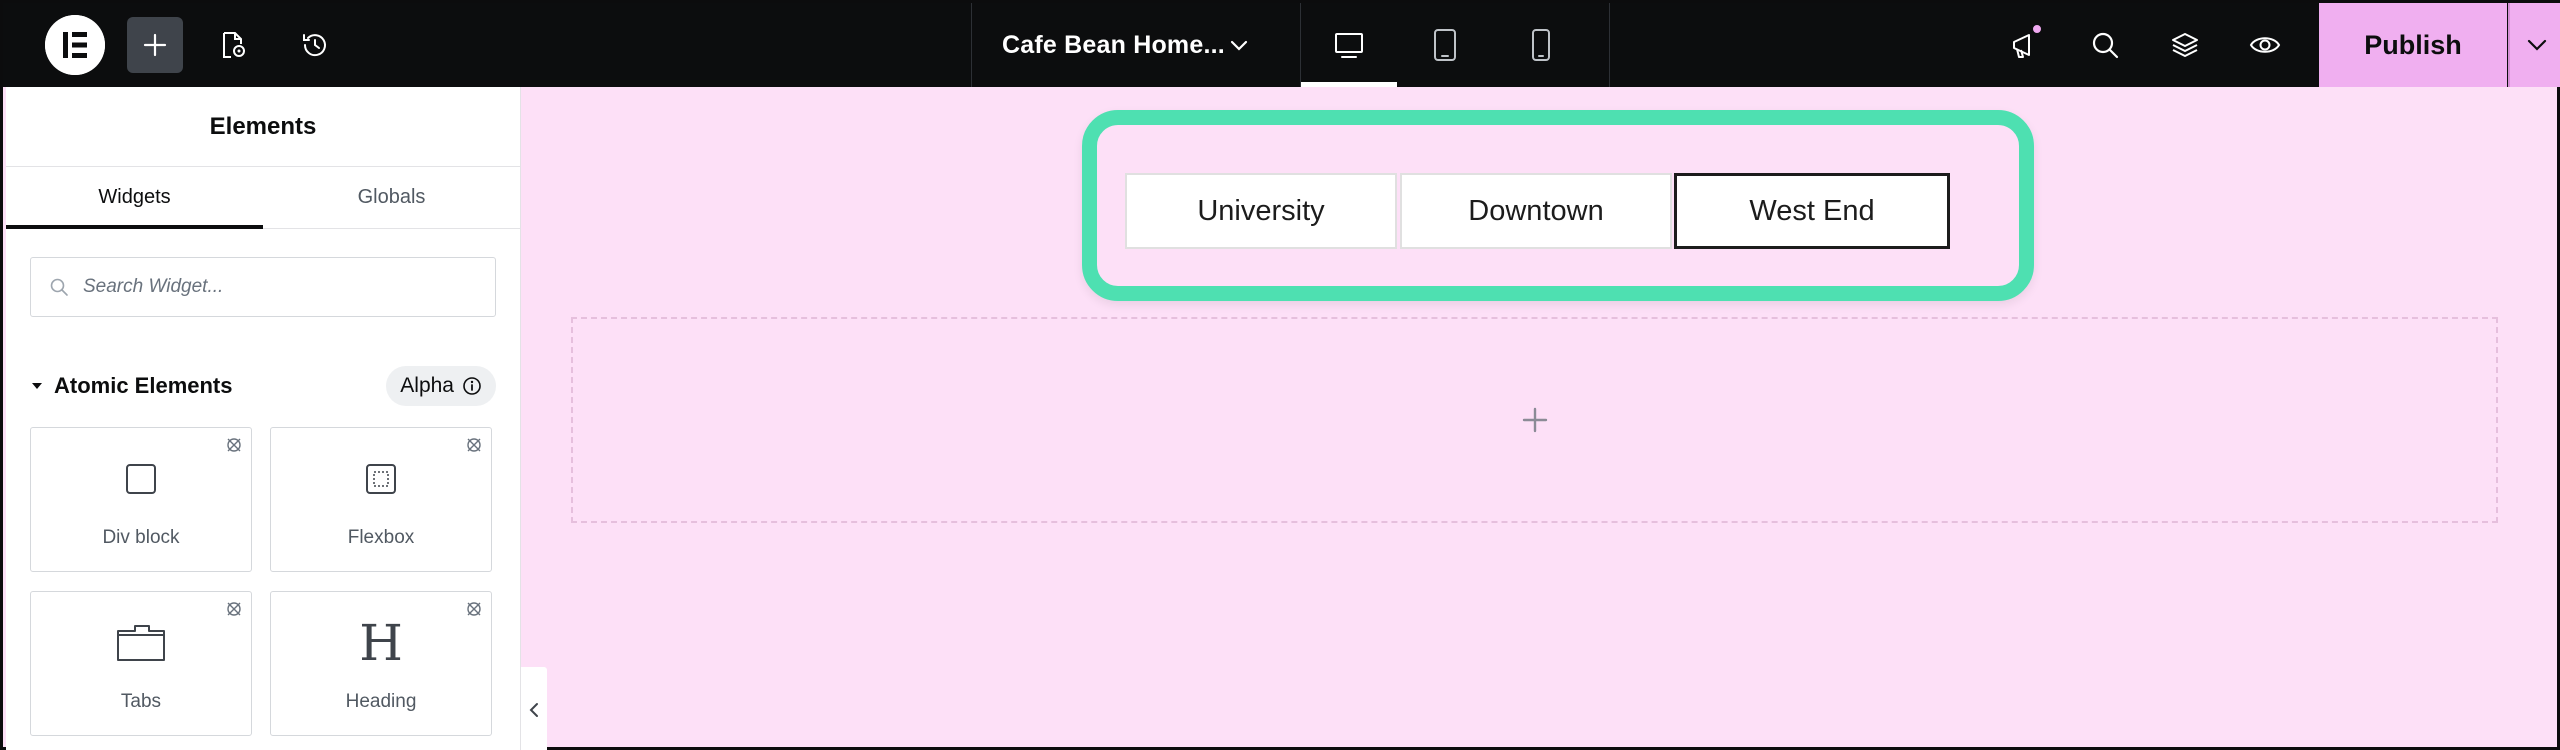 Image resolution: width=2560 pixels, height=750 pixels. I want to click on alpha-badge: Alpha, so click(441, 386).